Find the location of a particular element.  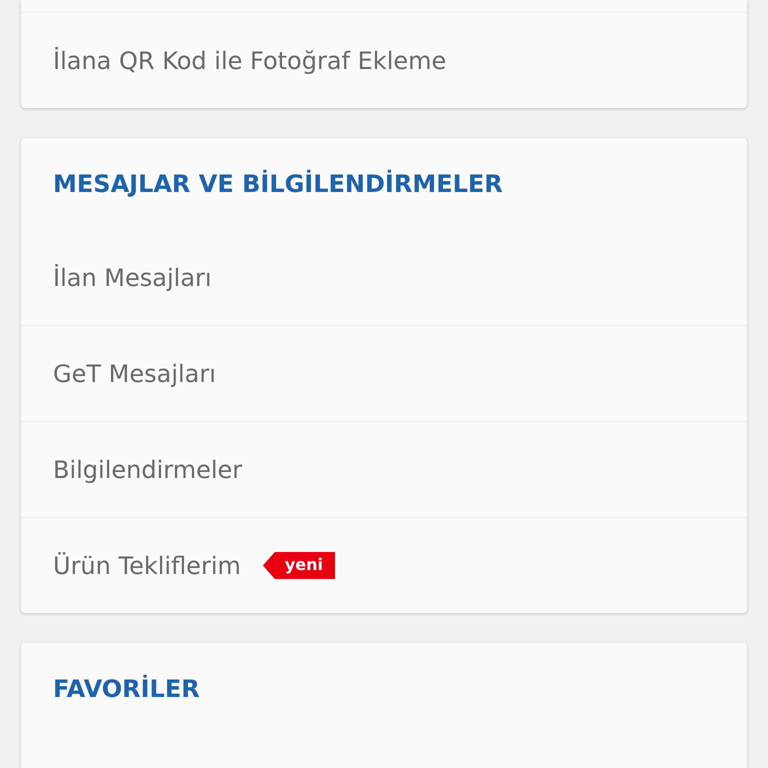

menu-item: Bilgilendirmeler is located at coordinates (384, 469).